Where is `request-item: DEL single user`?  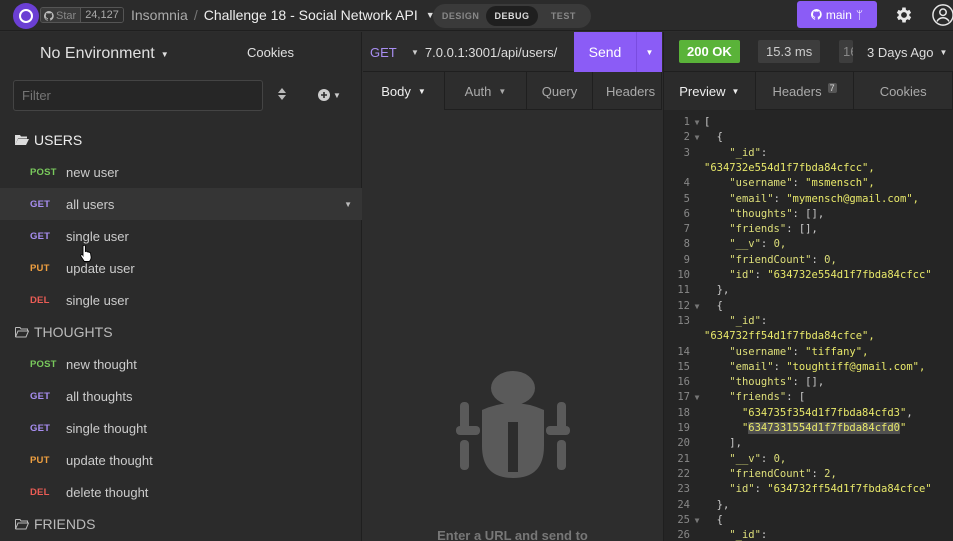 request-item: DEL single user is located at coordinates (181, 300).